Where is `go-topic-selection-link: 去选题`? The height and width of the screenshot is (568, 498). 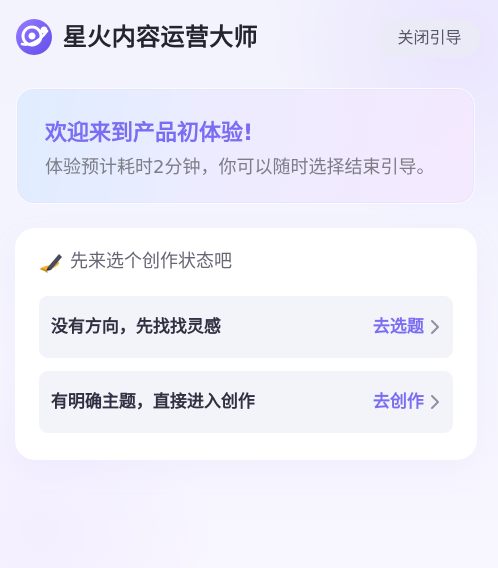 go-topic-selection-link: 去选题 is located at coordinates (406, 327).